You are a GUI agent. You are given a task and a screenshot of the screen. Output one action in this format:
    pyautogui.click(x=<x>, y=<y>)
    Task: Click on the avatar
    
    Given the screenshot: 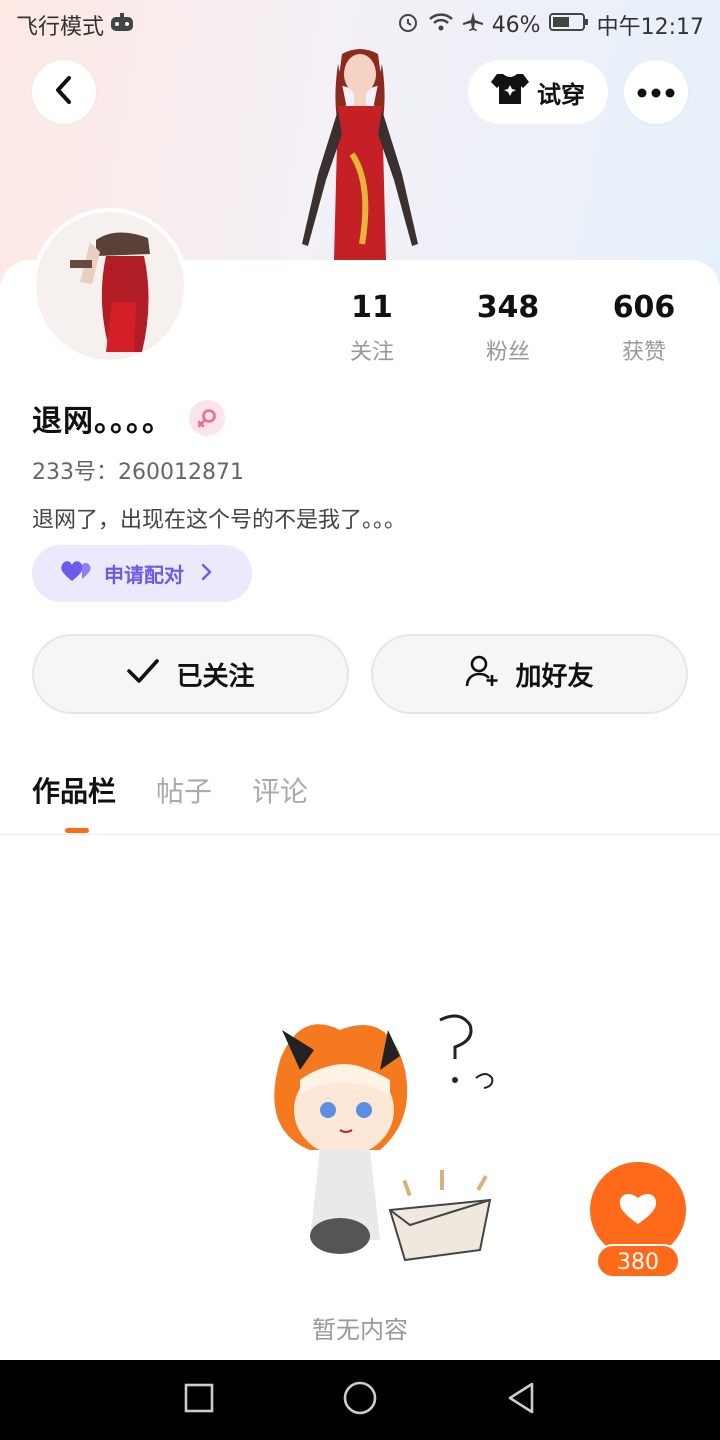 What is the action you would take?
    pyautogui.click(x=110, y=286)
    